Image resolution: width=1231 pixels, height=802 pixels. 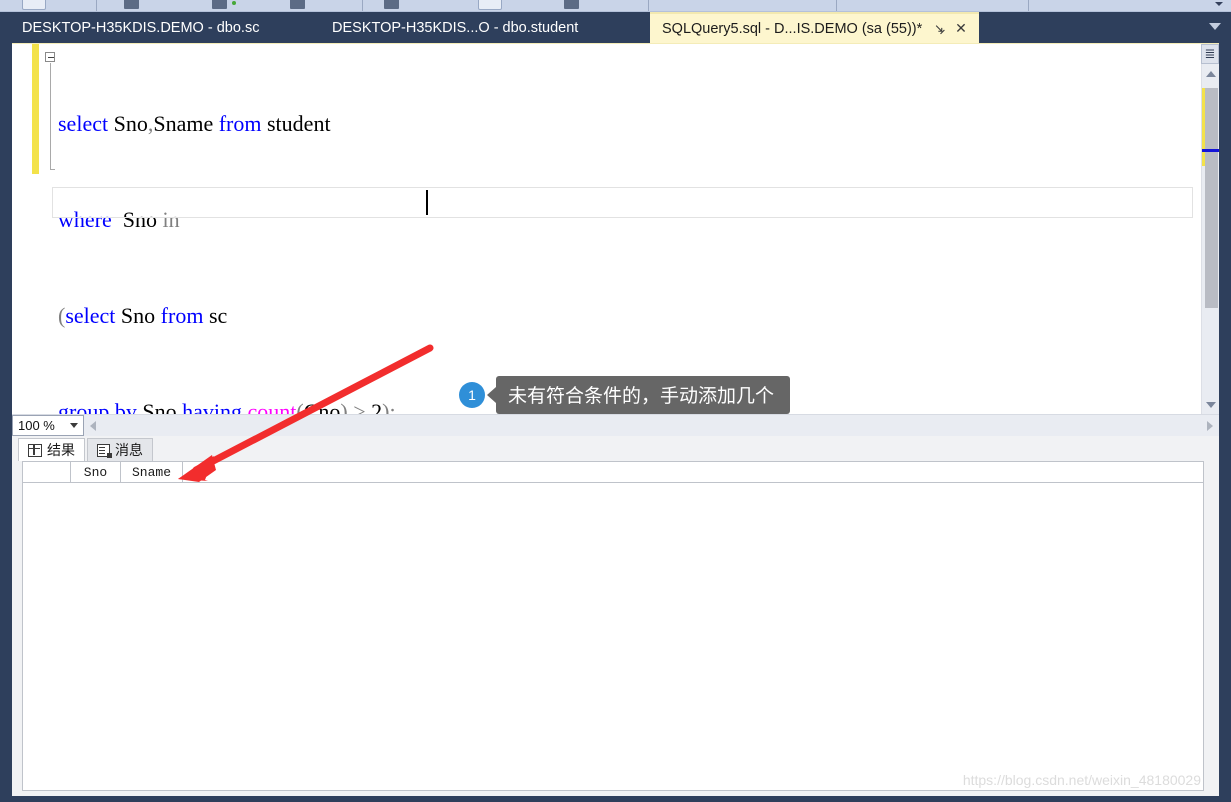 What do you see at coordinates (1219, 4) in the screenshot?
I see `toolbar-overflow-icon` at bounding box center [1219, 4].